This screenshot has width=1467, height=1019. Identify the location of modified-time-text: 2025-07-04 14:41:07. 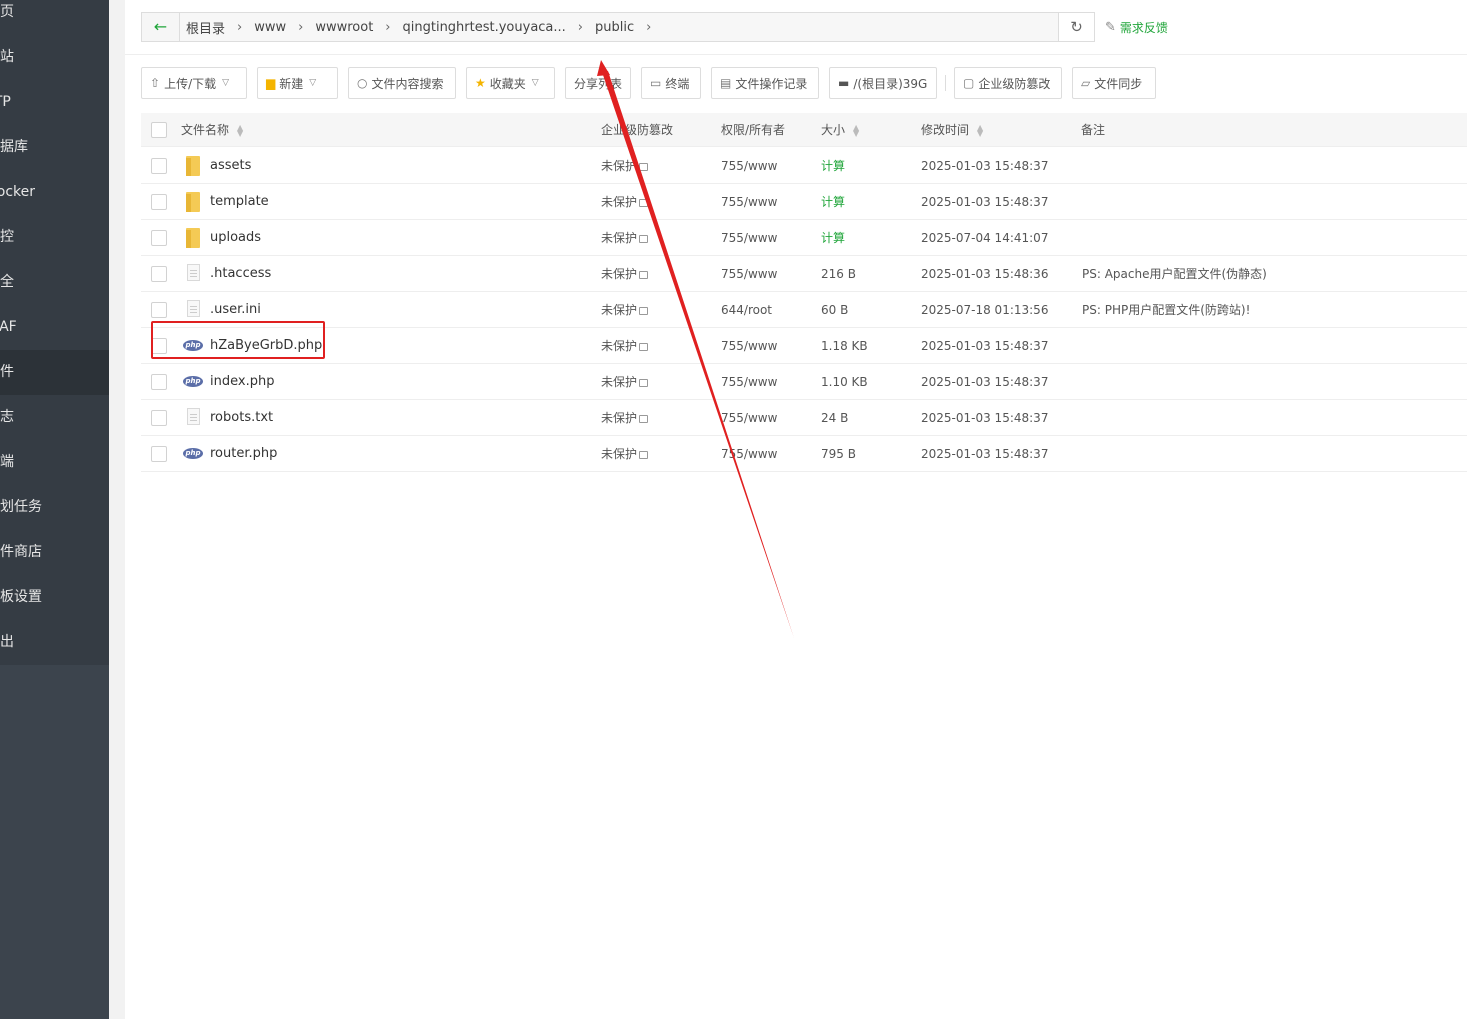
(985, 238).